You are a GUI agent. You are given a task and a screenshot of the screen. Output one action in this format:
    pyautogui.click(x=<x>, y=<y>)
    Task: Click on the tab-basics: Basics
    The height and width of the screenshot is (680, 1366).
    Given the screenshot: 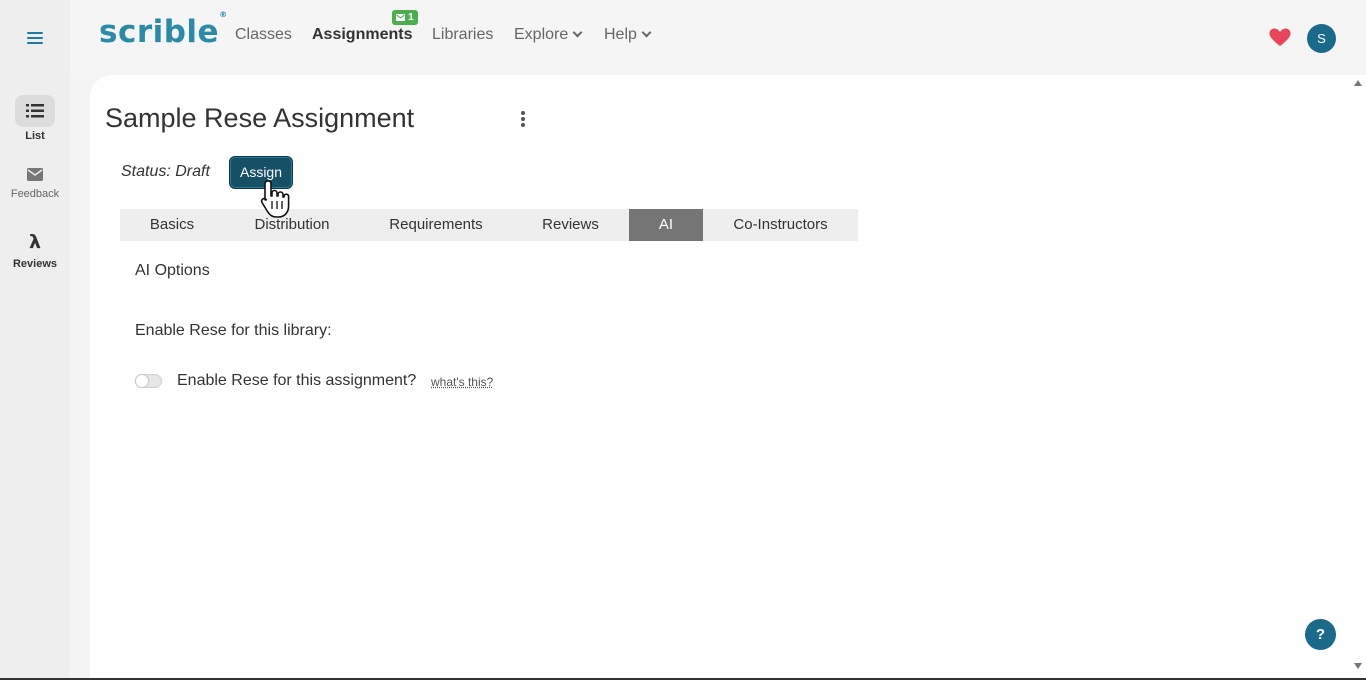 What is the action you would take?
    pyautogui.click(x=172, y=225)
    